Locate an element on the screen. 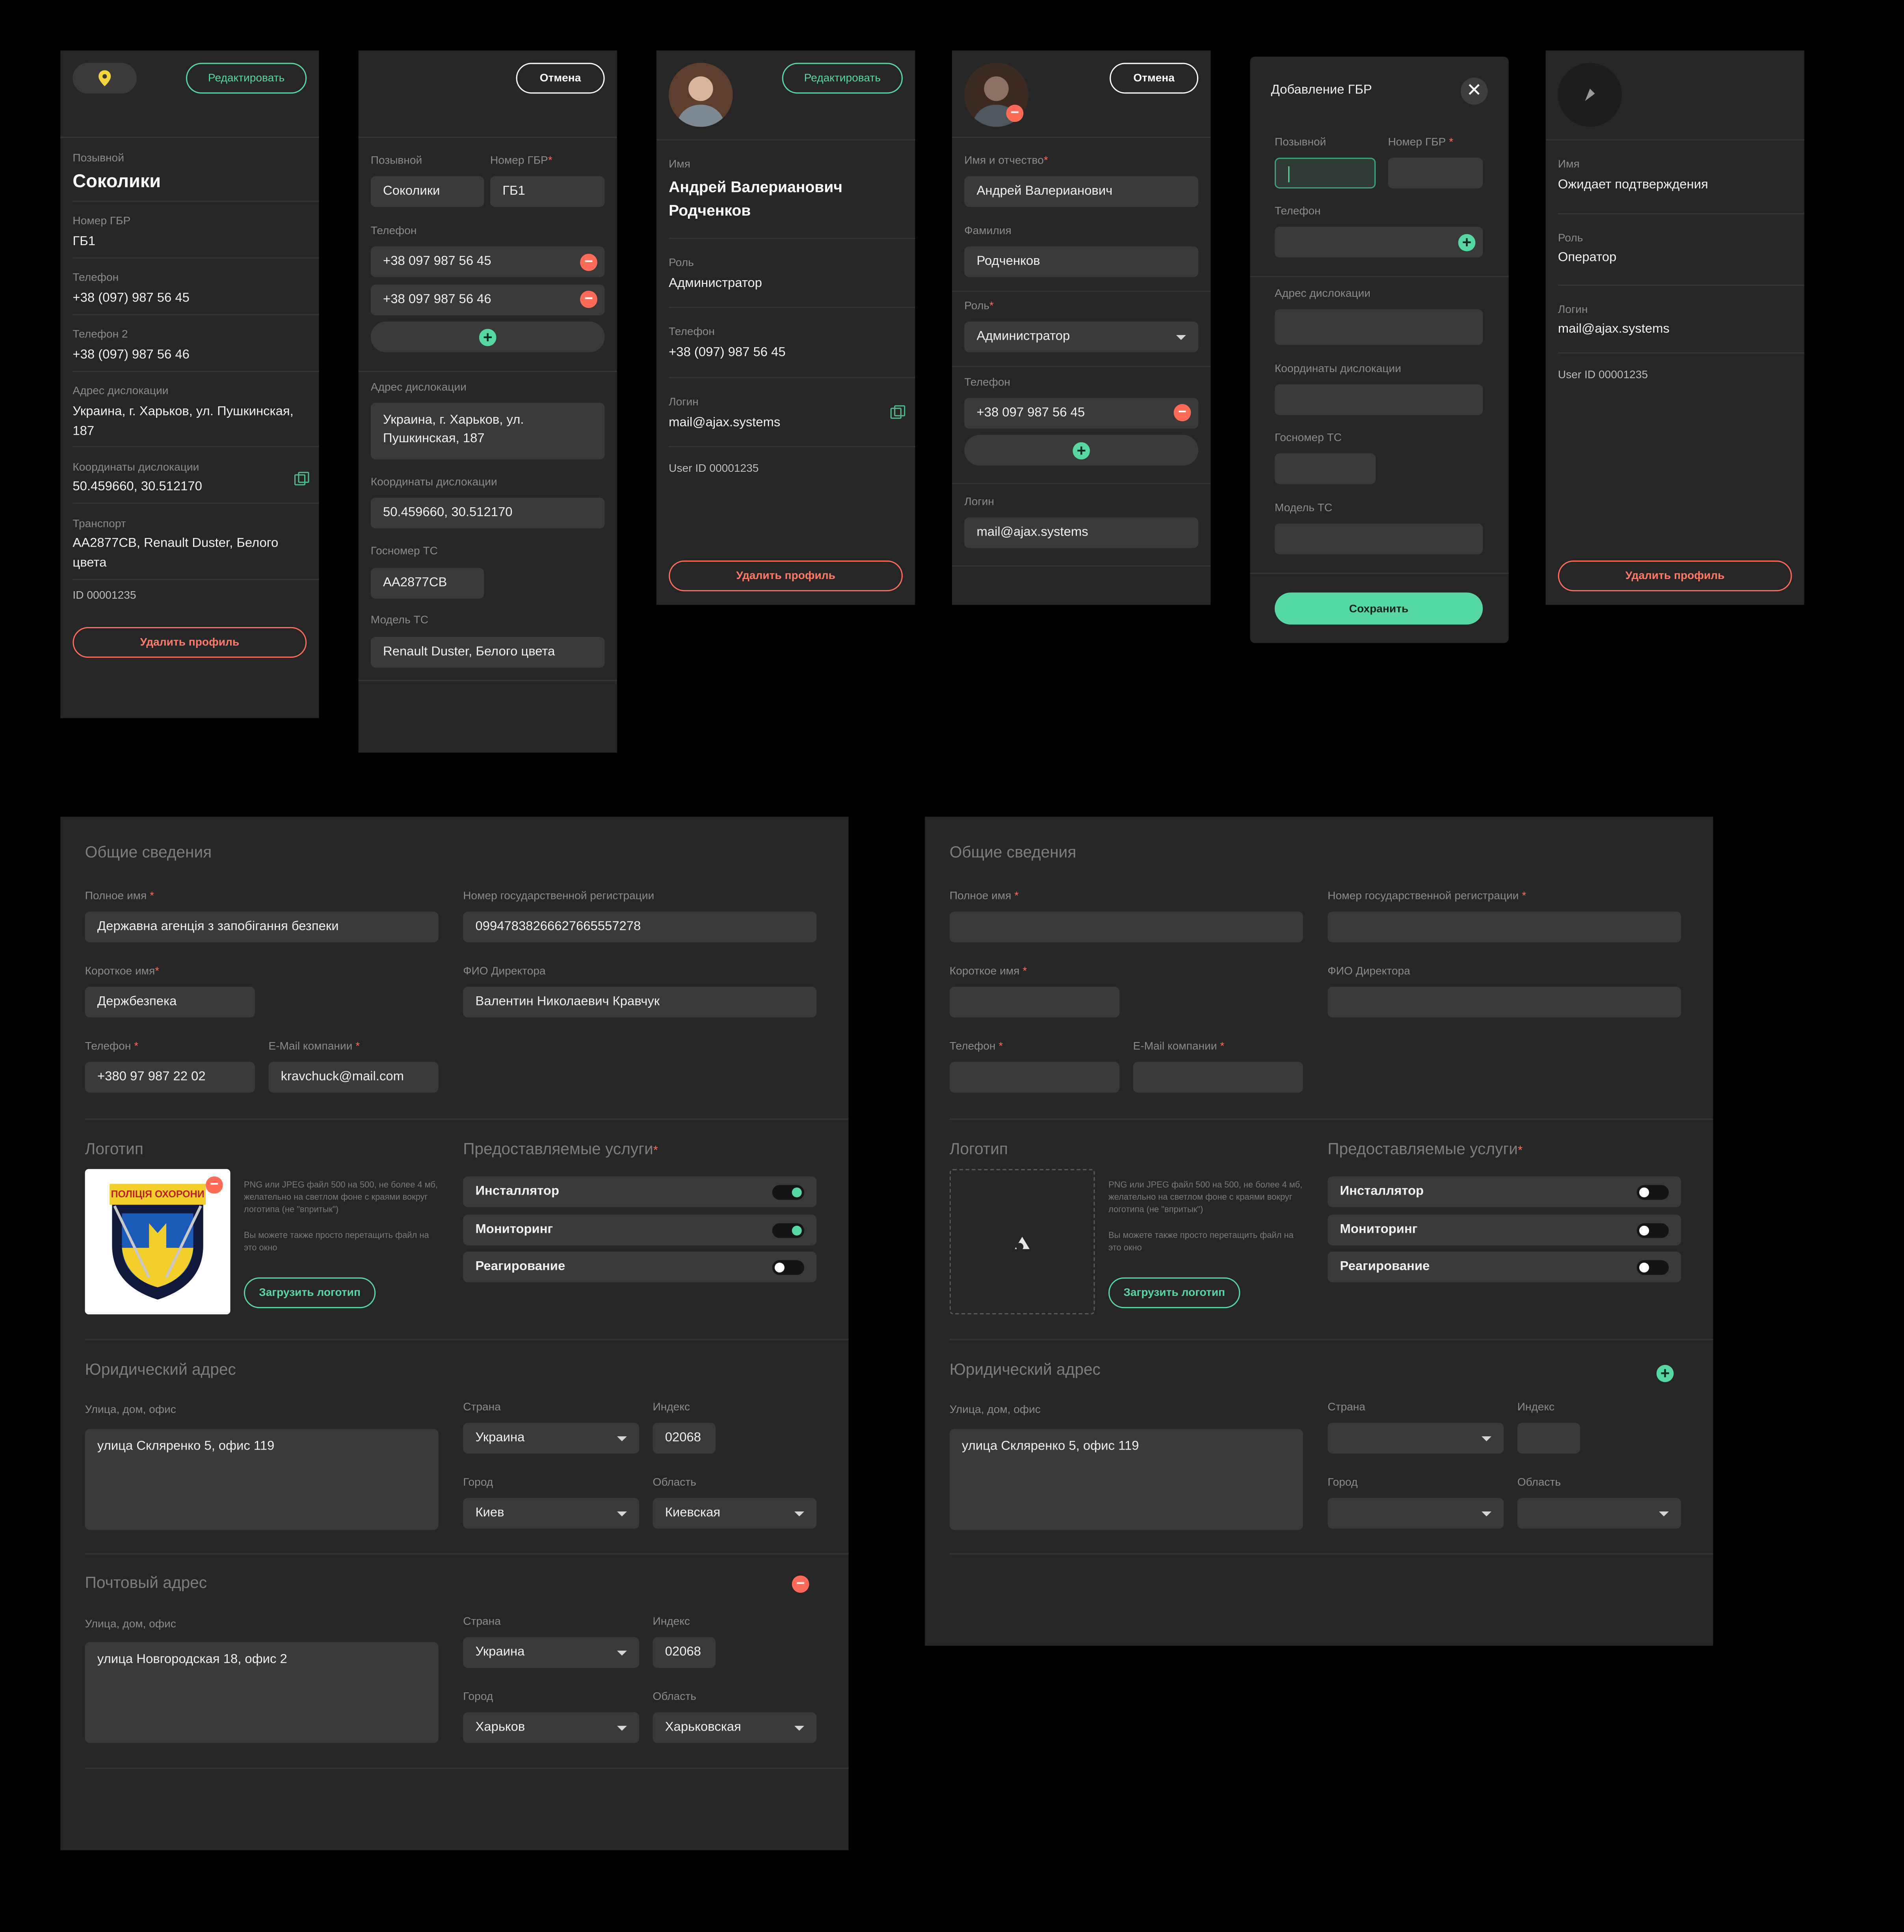  plate-input: AA2877CB is located at coordinates (427, 583).